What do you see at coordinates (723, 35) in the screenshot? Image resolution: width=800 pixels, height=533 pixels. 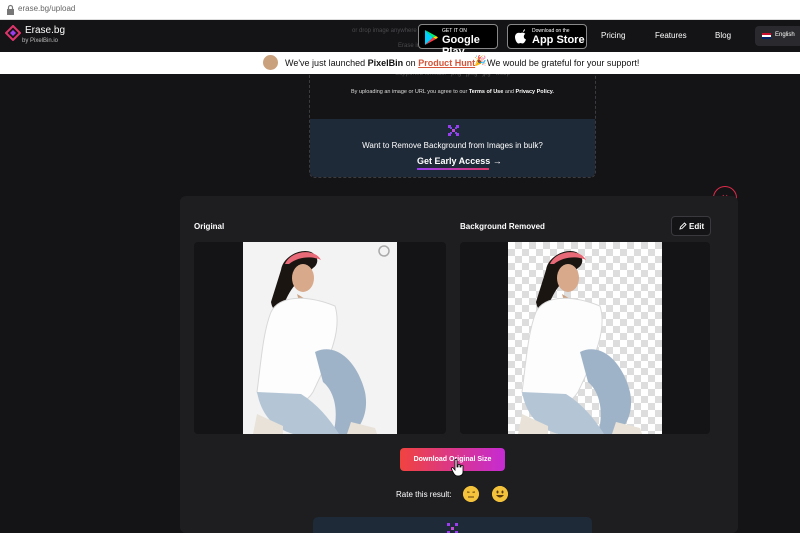 I see `nav-blog: Blog` at bounding box center [723, 35].